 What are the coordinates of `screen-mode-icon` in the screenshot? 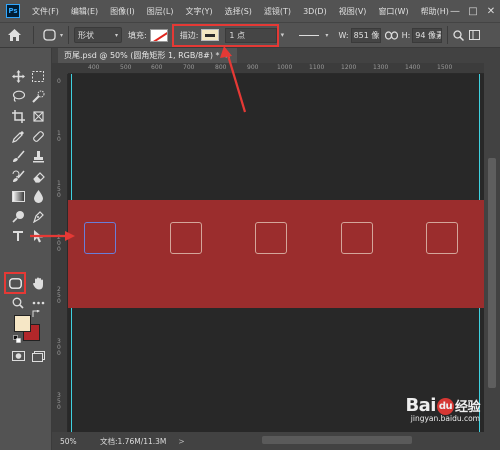 It's located at (38, 356).